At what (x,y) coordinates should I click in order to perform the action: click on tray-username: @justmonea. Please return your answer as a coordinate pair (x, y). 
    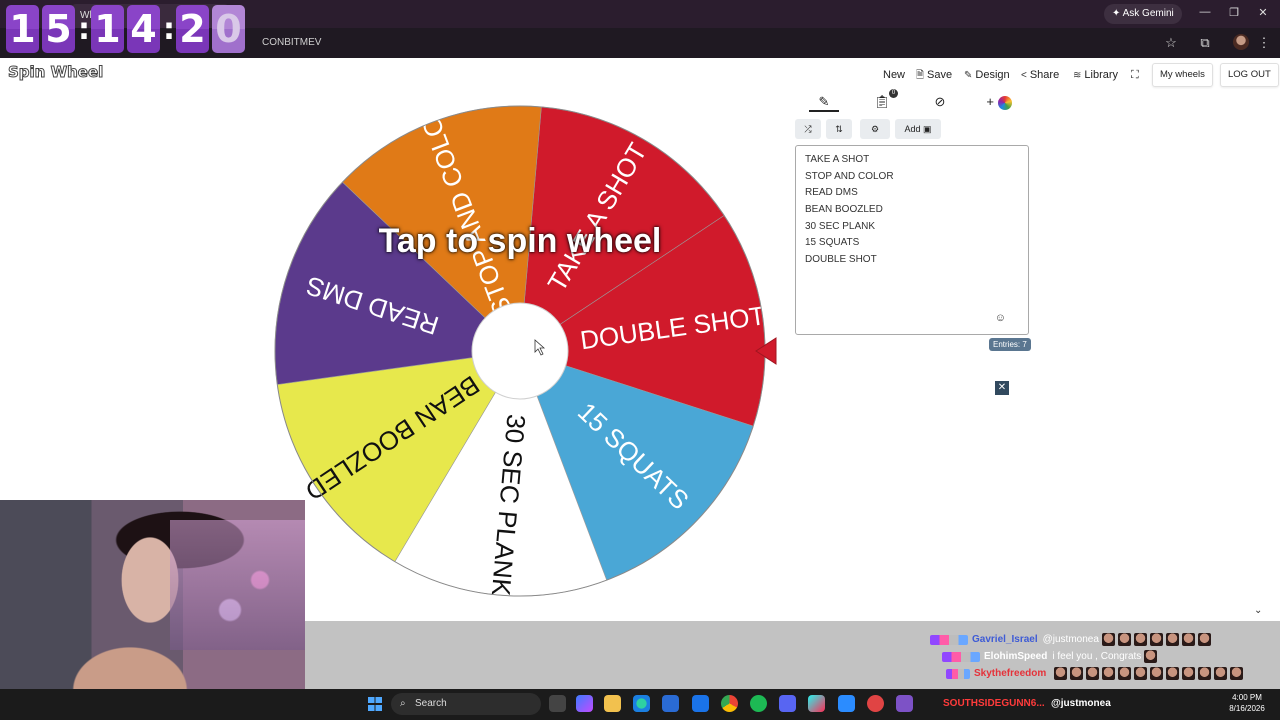
    Looking at the image, I should click on (1081, 703).